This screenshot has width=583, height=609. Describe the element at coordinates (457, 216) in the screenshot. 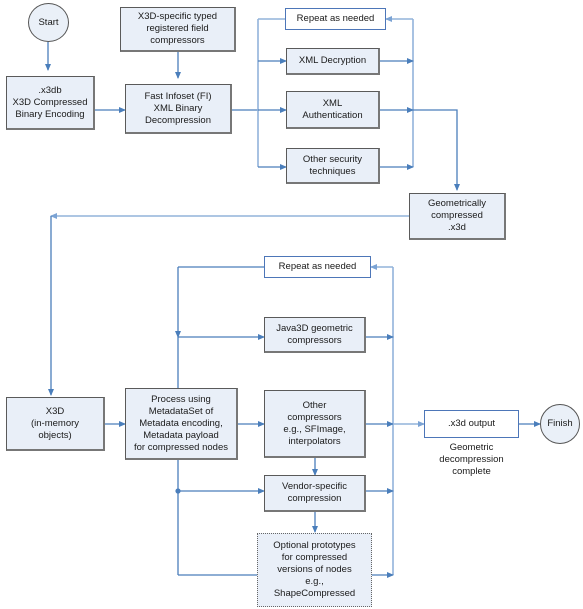

I see `node-geometrically-compressed-x3d: Geometrically compressed .x3d` at that location.